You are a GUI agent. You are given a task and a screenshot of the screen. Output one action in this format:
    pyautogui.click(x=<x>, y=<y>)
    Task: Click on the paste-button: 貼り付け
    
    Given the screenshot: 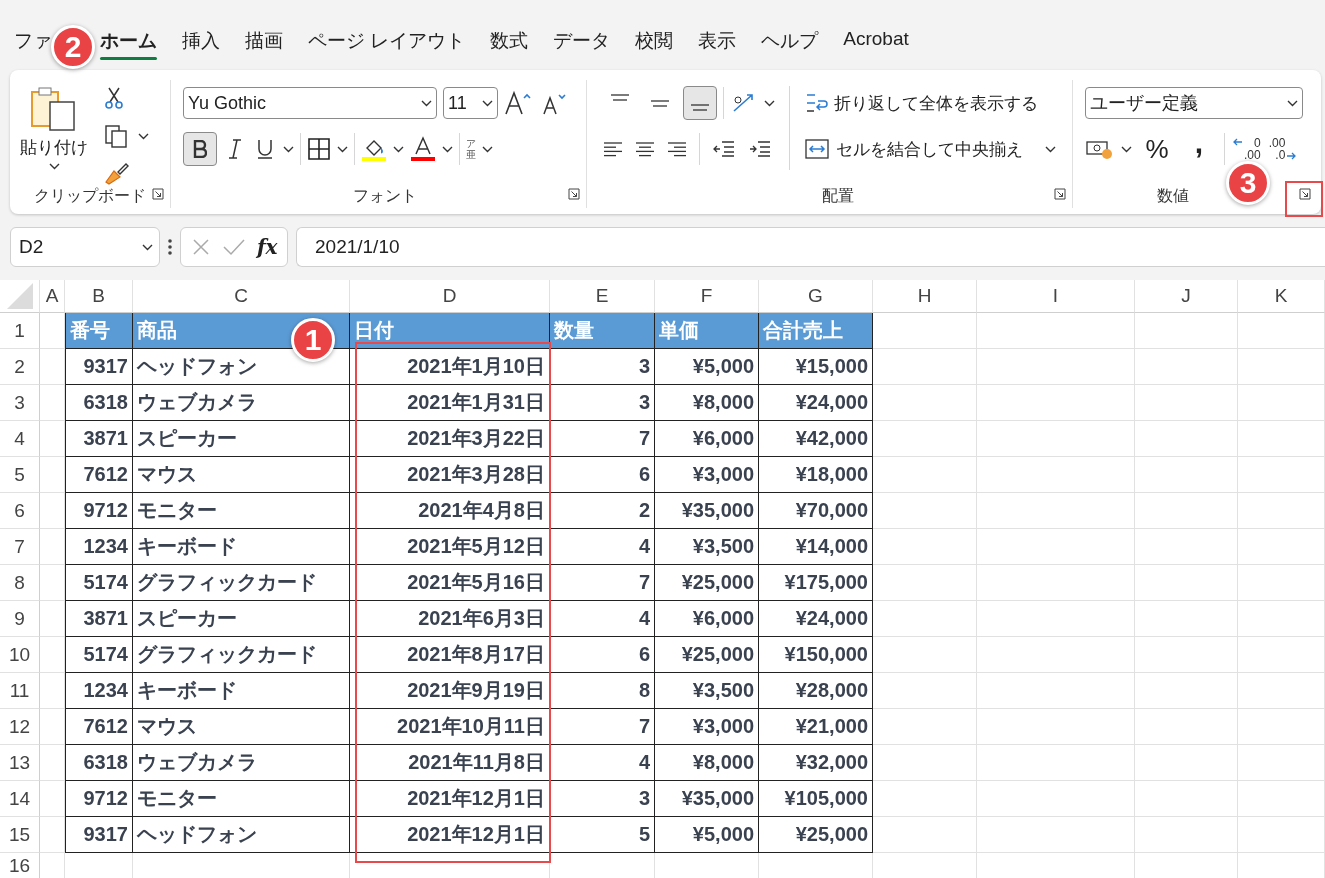 What is the action you would take?
    pyautogui.click(x=52, y=133)
    